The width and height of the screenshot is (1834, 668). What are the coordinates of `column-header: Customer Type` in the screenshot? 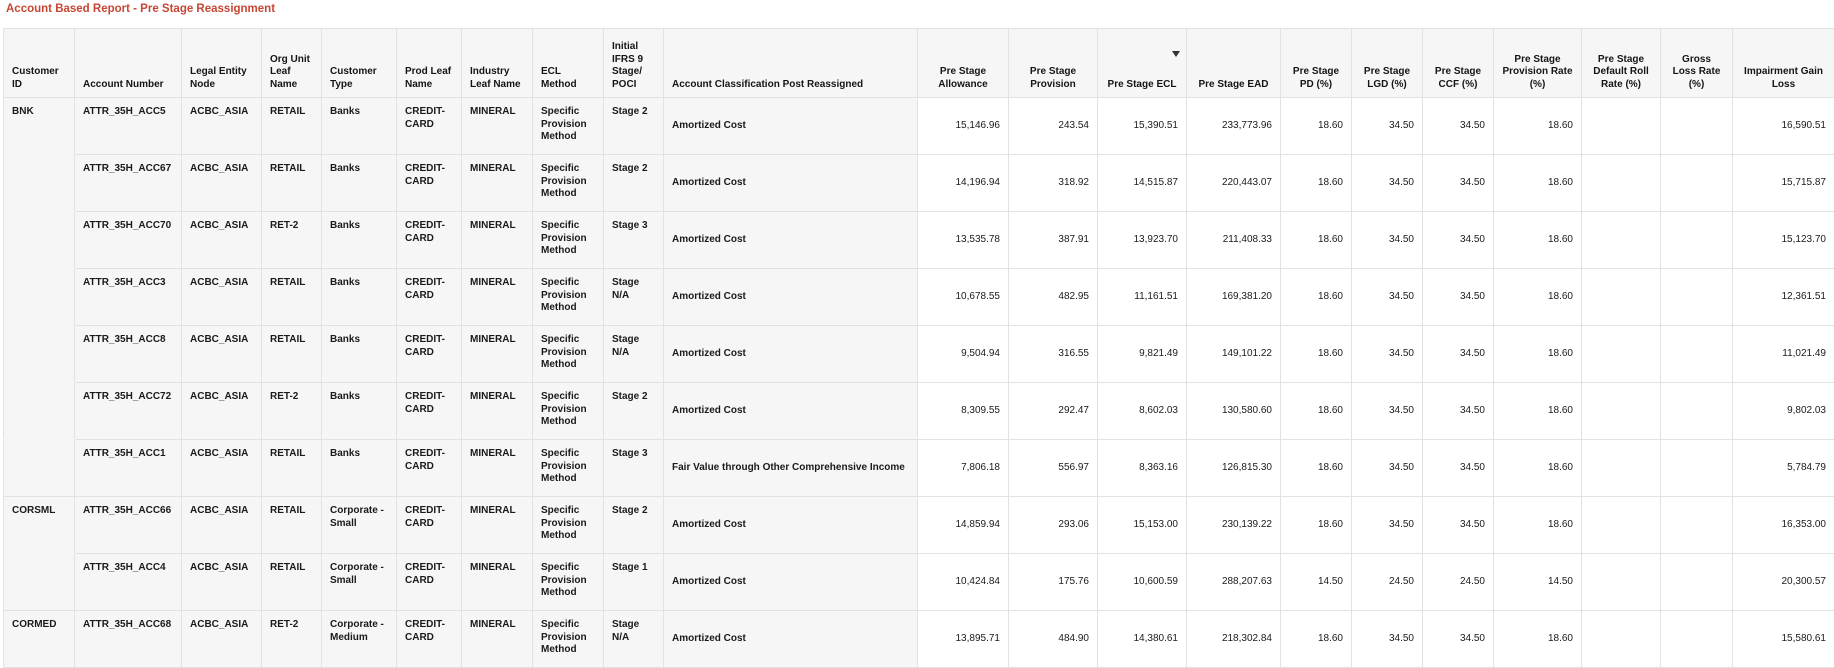 It's located at (359, 63).